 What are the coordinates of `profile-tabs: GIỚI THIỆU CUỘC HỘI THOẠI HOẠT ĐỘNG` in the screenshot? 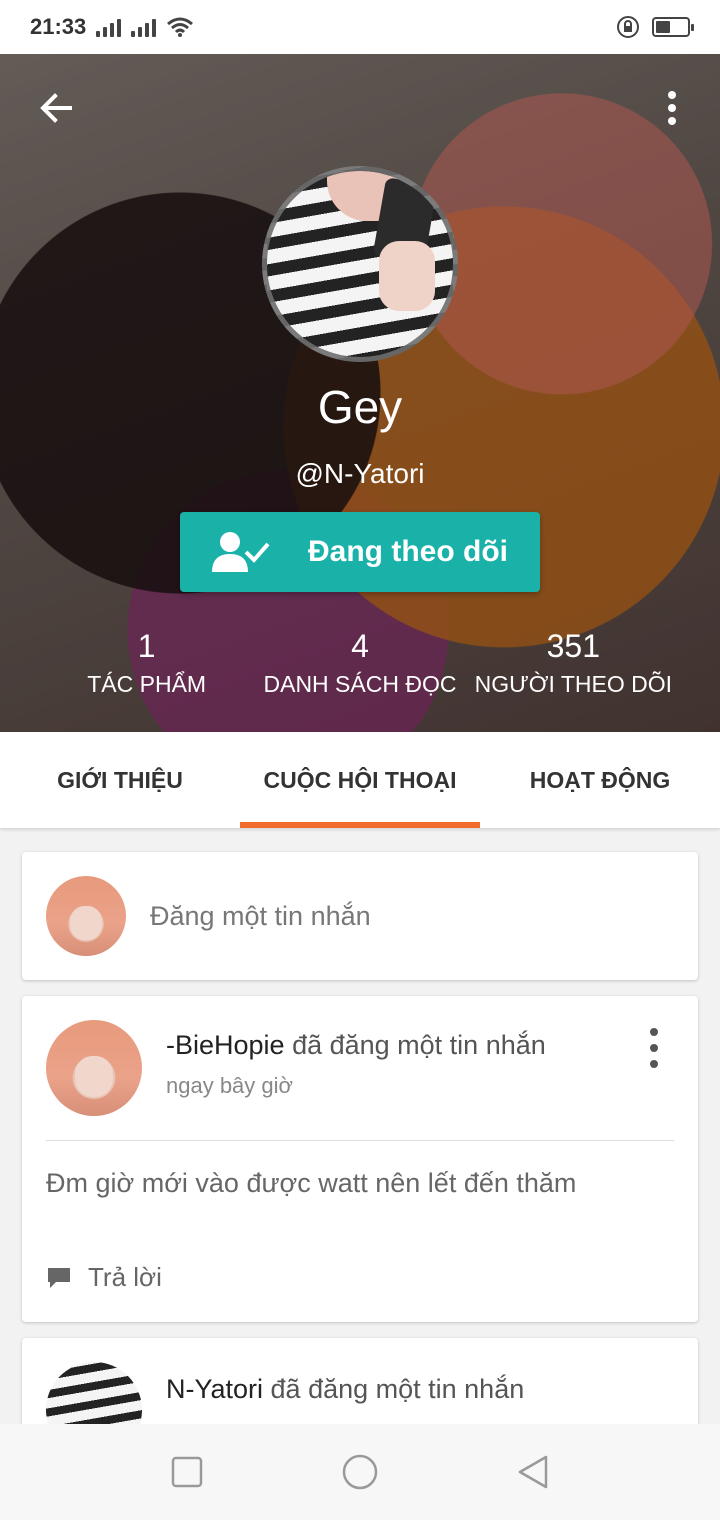 It's located at (360, 780).